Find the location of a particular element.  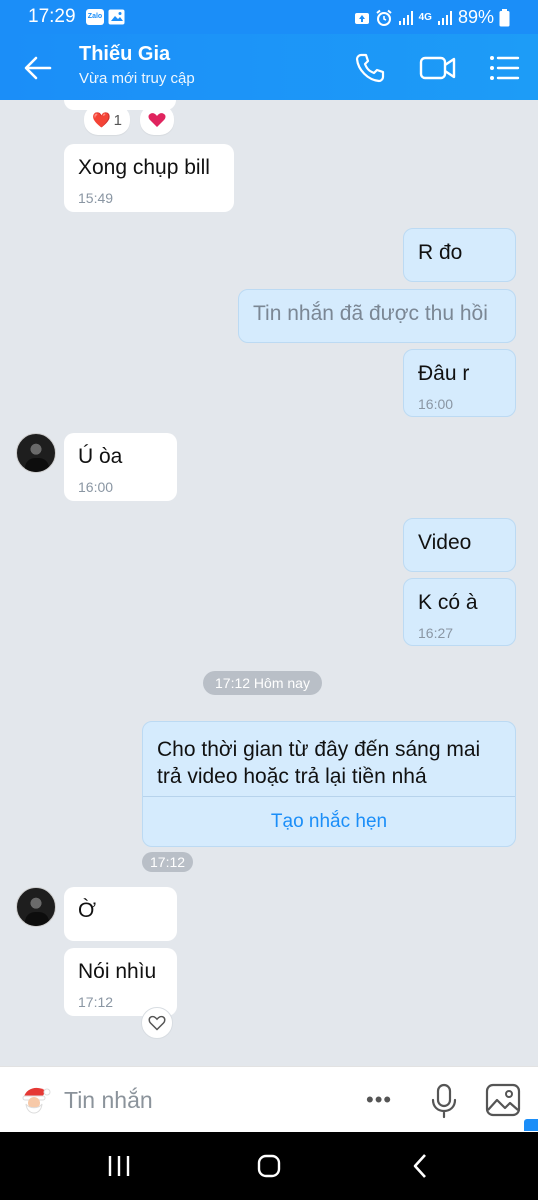

message-bubble-incoming: Ờ is located at coordinates (120, 914).